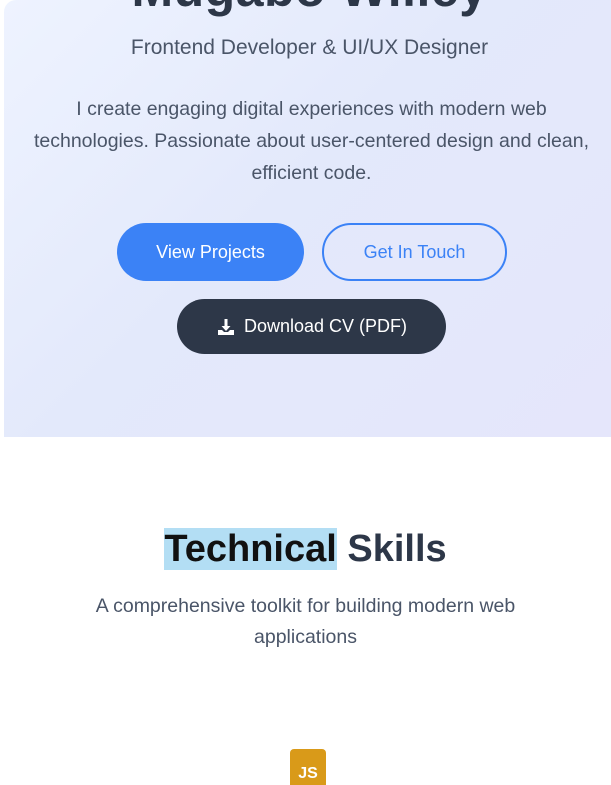 This screenshot has width=611, height=785. I want to click on view-projects-button: View Projects, so click(210, 252).